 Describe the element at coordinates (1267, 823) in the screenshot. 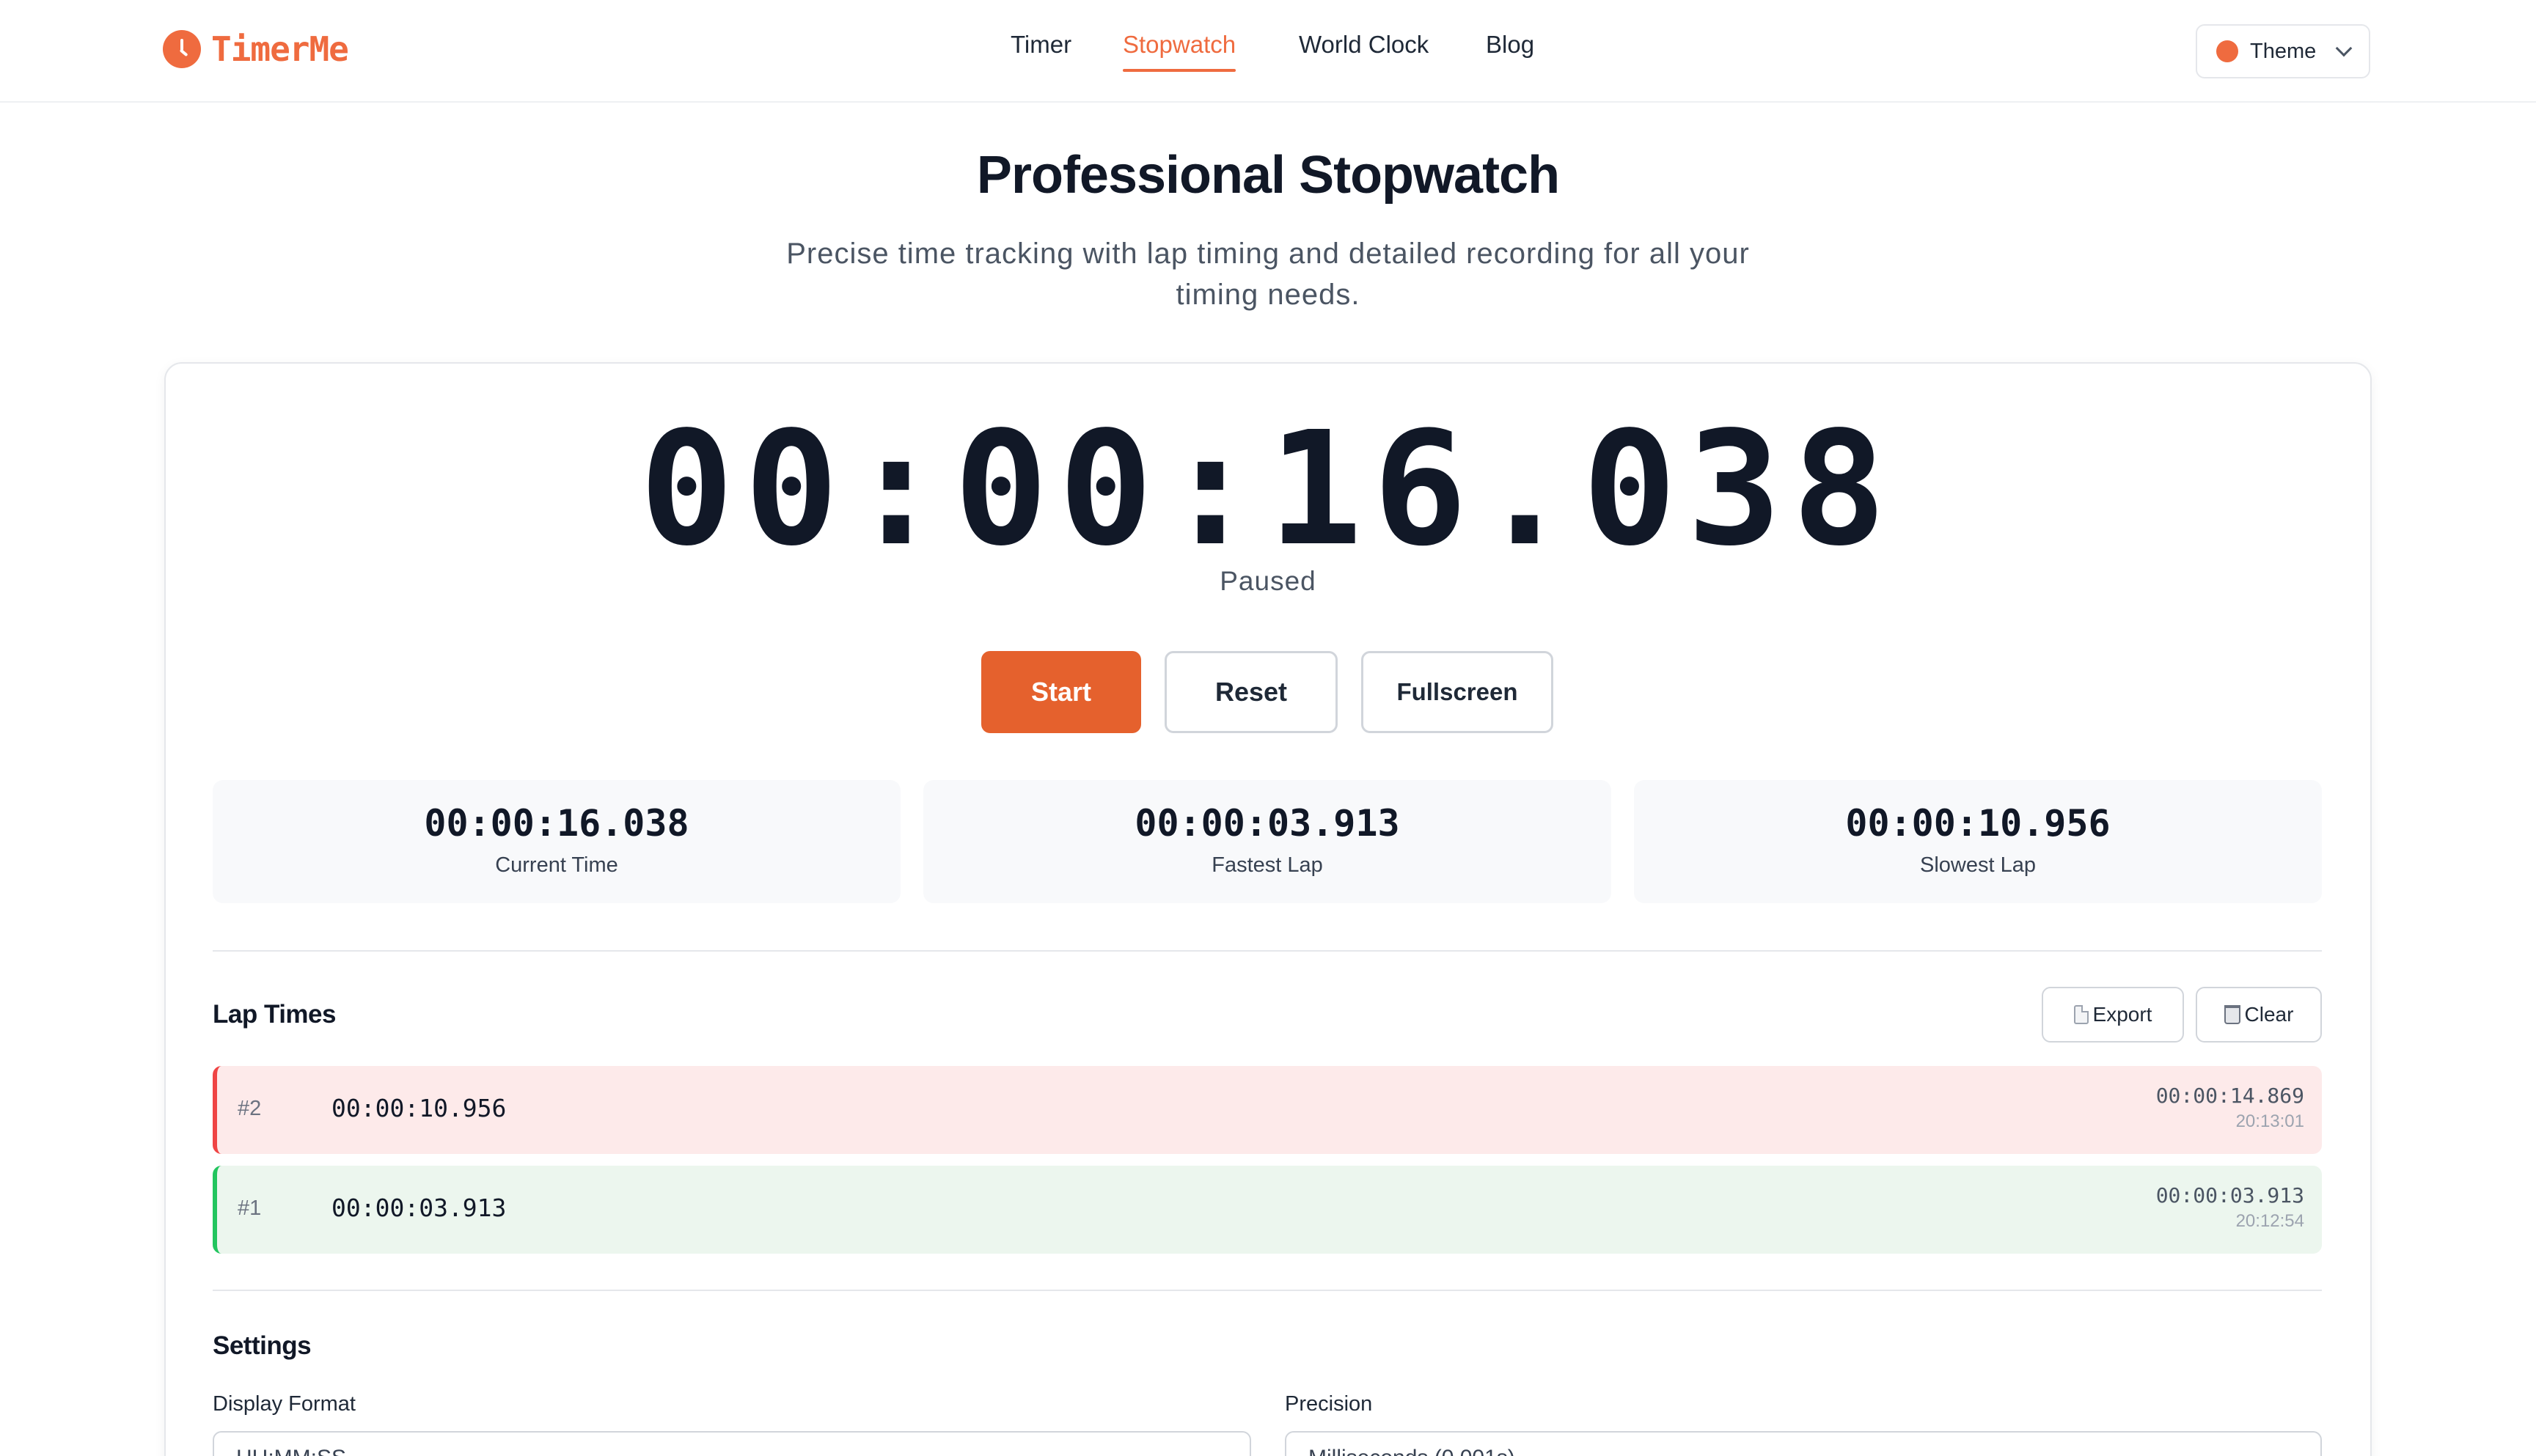

I see `stat-value: 00:00:03.913` at that location.